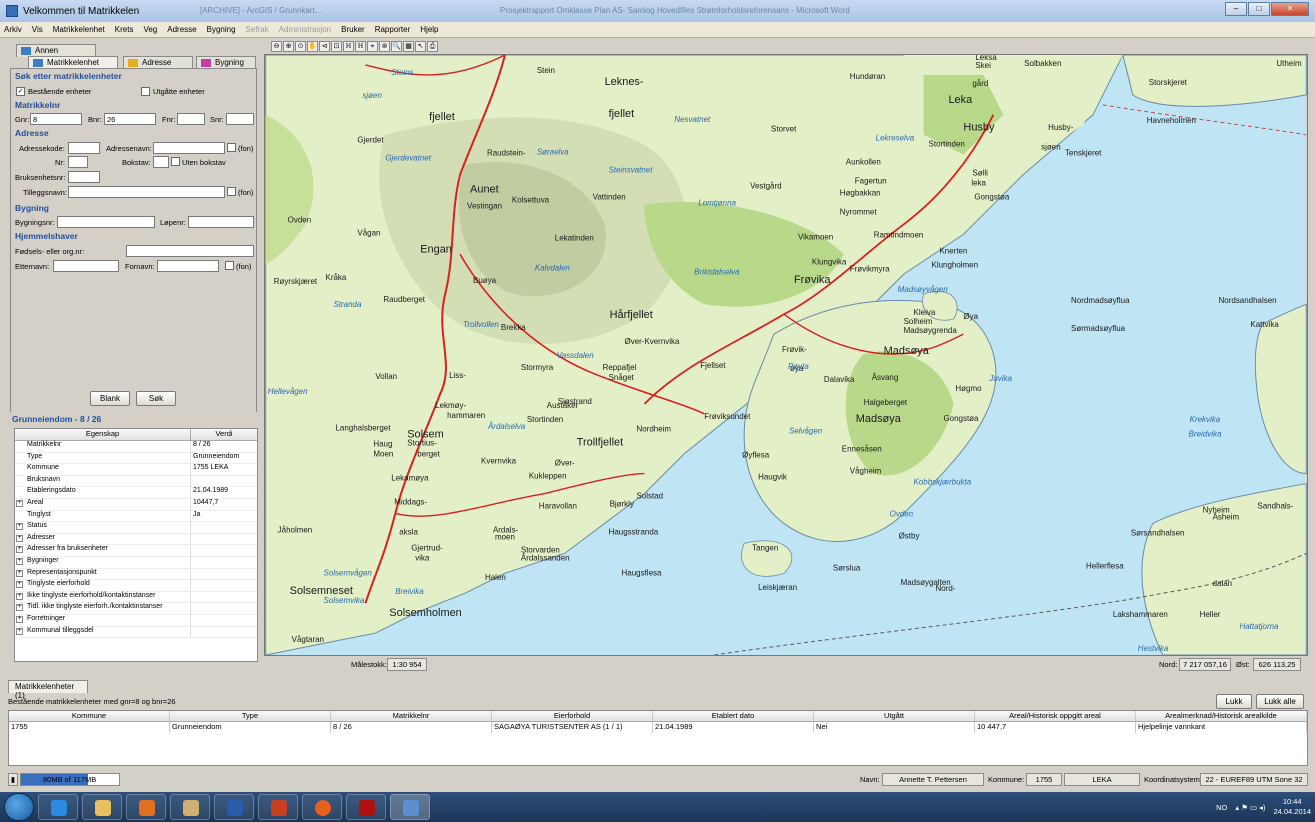  I want to click on expired-checkbox, so click(145, 91).